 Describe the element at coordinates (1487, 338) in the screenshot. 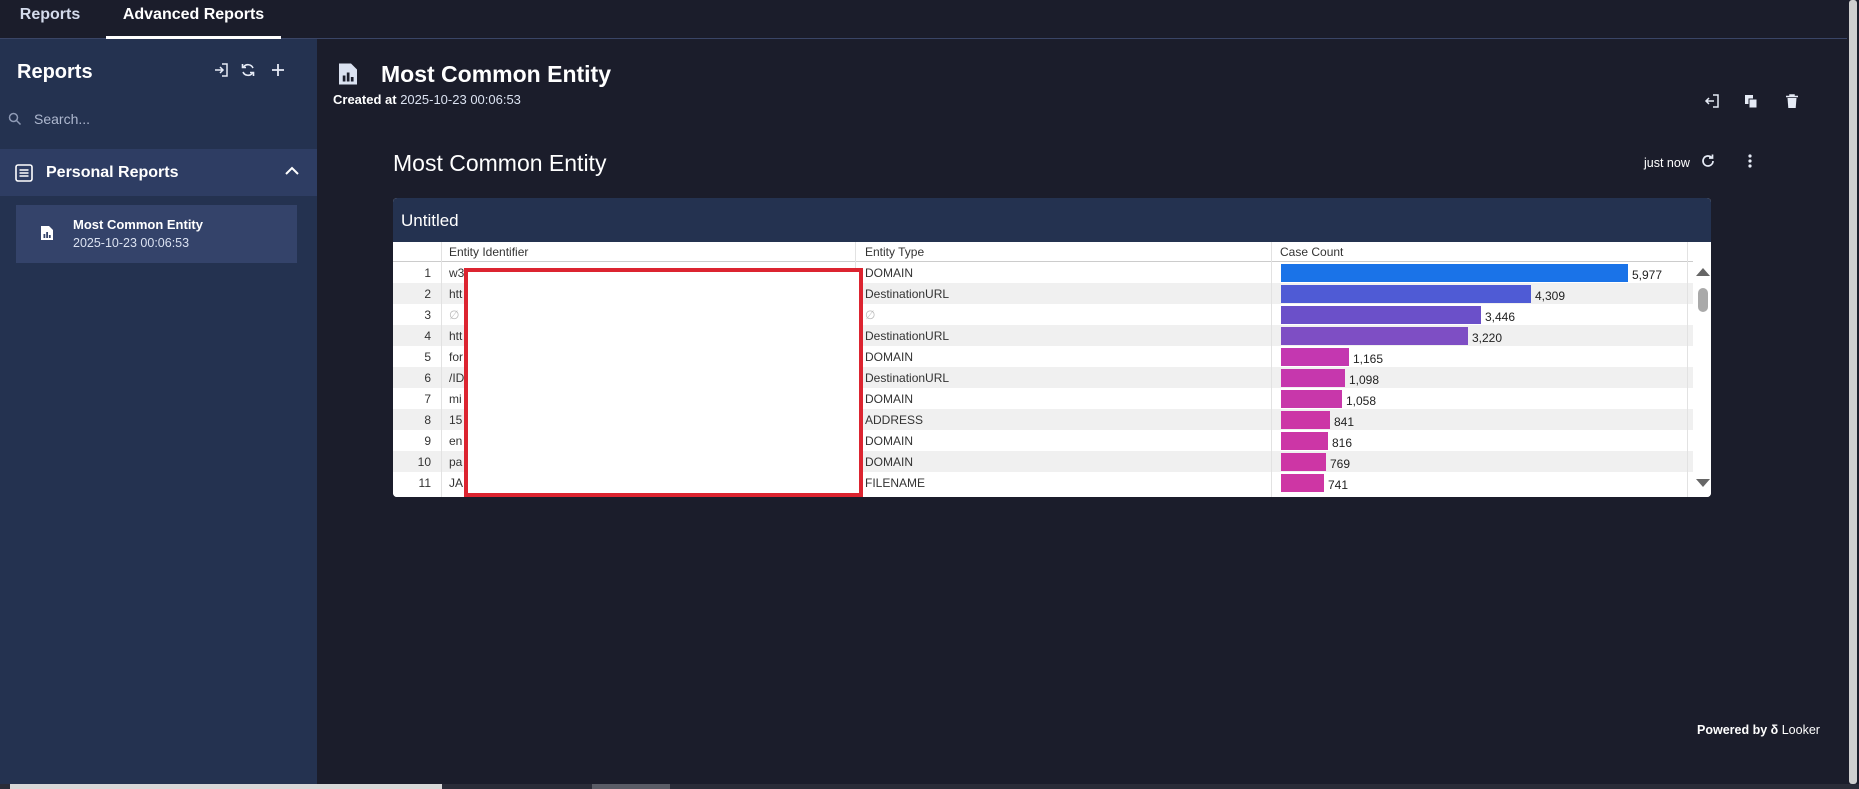

I see `case-count-value: 3,220` at that location.